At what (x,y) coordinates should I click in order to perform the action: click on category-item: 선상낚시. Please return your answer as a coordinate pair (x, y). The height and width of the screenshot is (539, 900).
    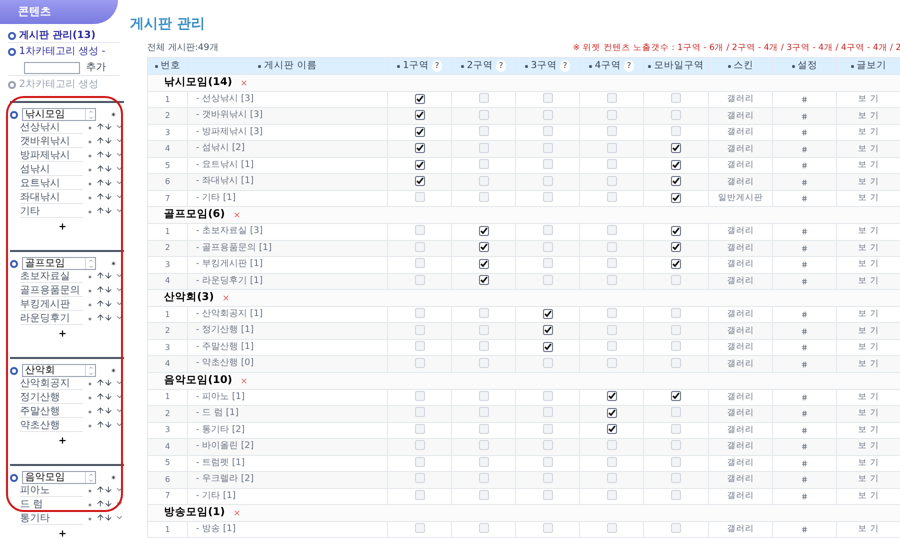
    Looking at the image, I should click on (51, 128).